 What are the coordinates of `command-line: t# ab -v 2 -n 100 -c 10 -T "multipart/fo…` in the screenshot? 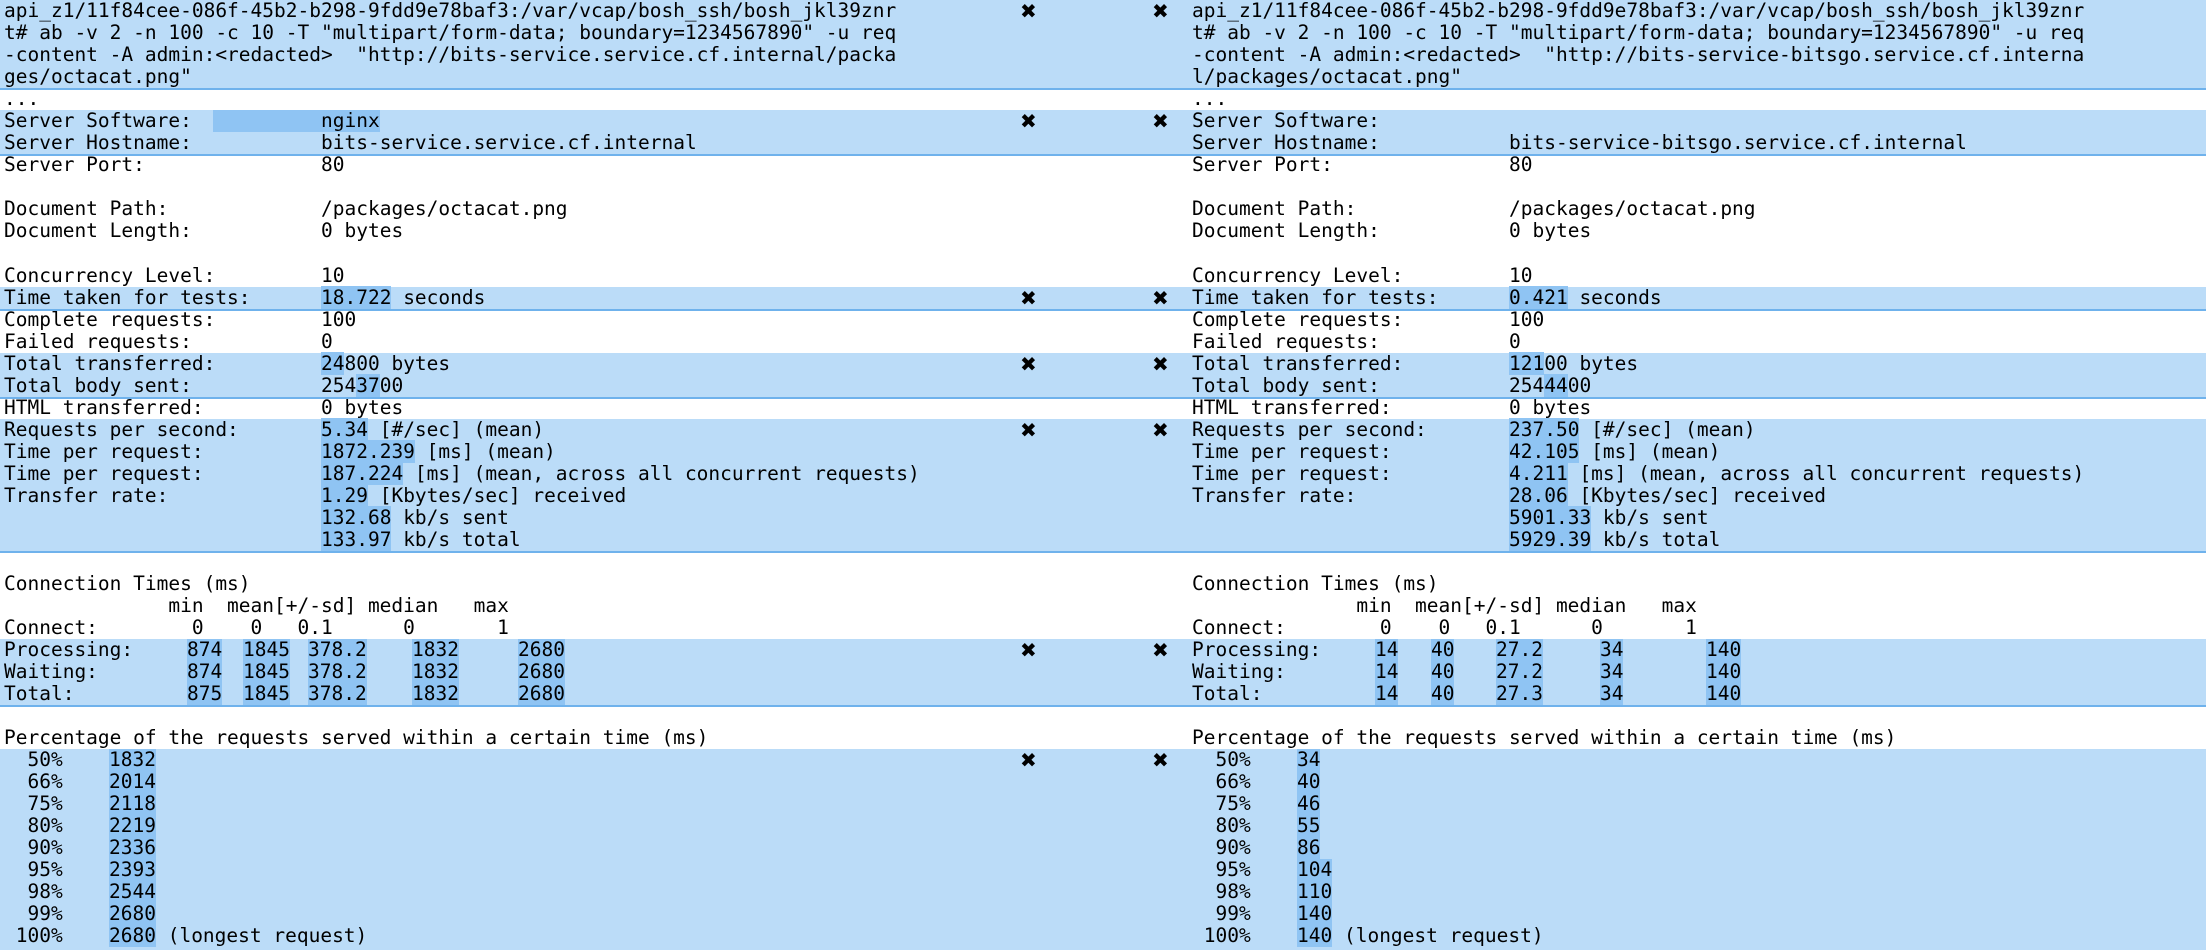 It's located at (1638, 32).